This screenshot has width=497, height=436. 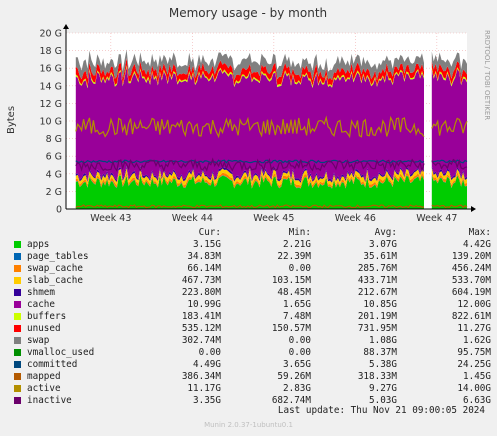 I want to click on legend-avg: 3.07G, so click(x=383, y=244).